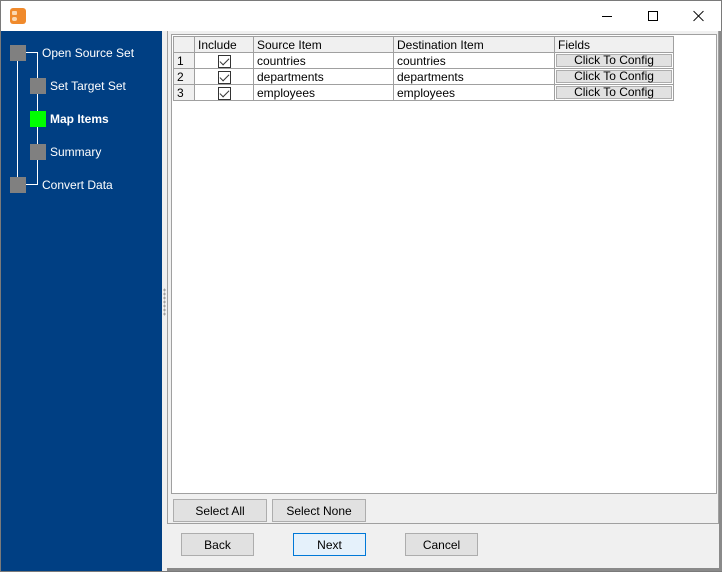 This screenshot has height=572, width=722. What do you see at coordinates (474, 76) in the screenshot?
I see `destination-item-cell: departments` at bounding box center [474, 76].